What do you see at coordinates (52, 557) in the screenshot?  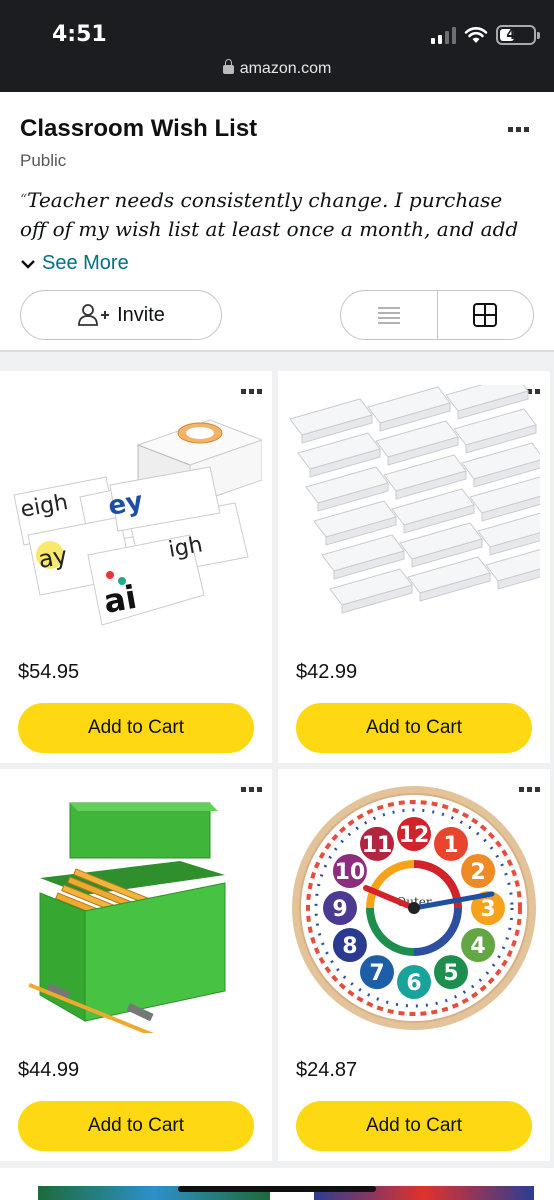 I see `svg-text: ay` at bounding box center [52, 557].